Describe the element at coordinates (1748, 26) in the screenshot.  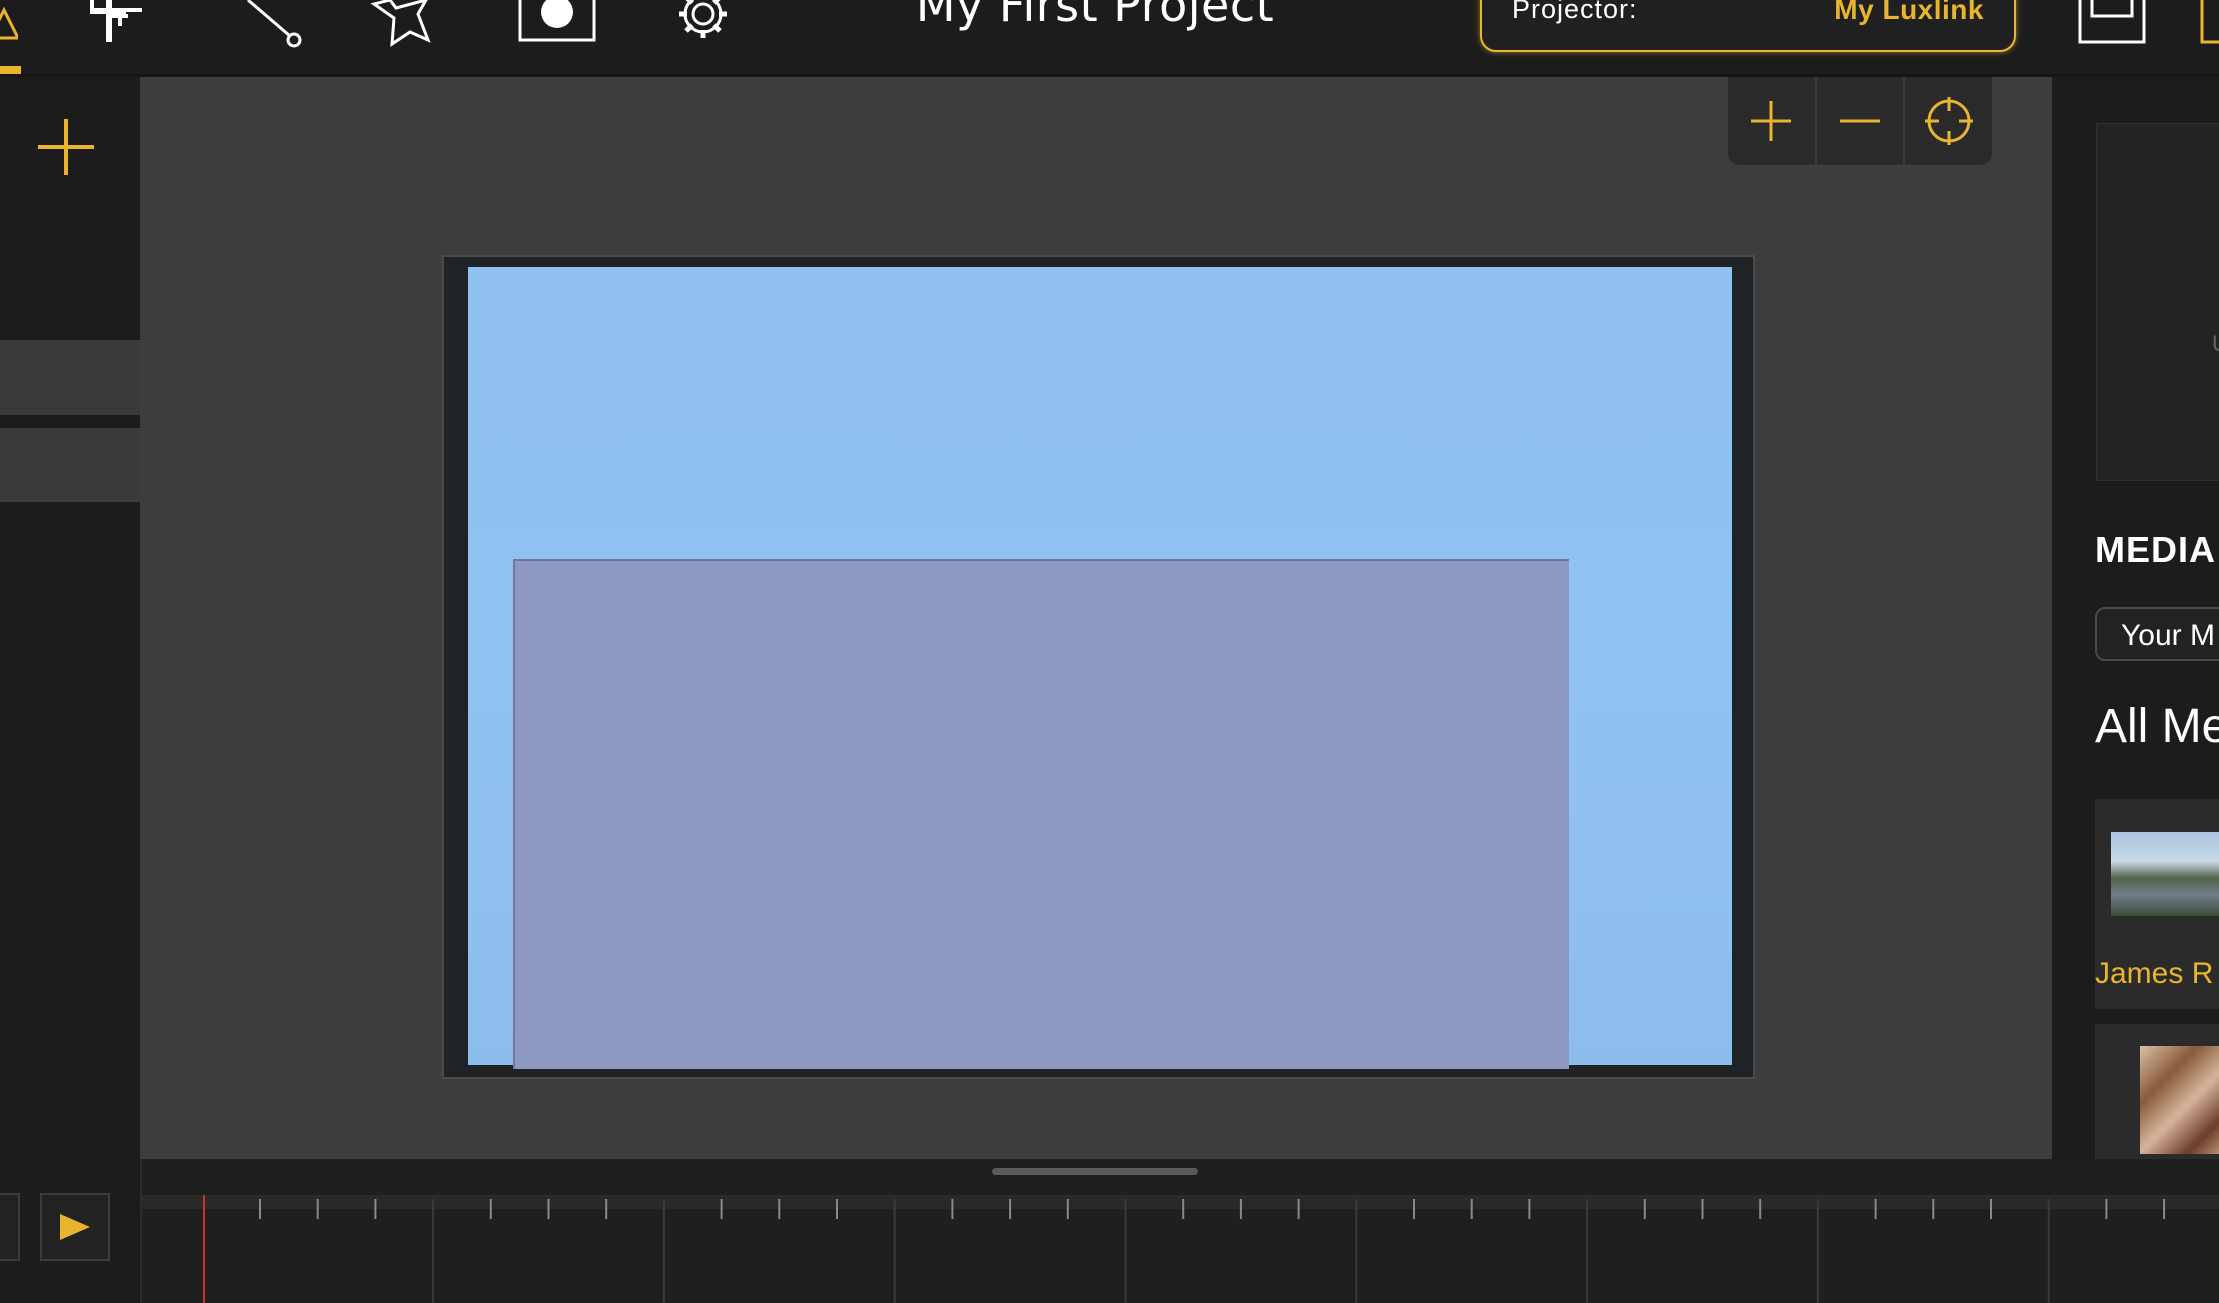
I see `projector-selector: Projector: My Luxlink` at that location.